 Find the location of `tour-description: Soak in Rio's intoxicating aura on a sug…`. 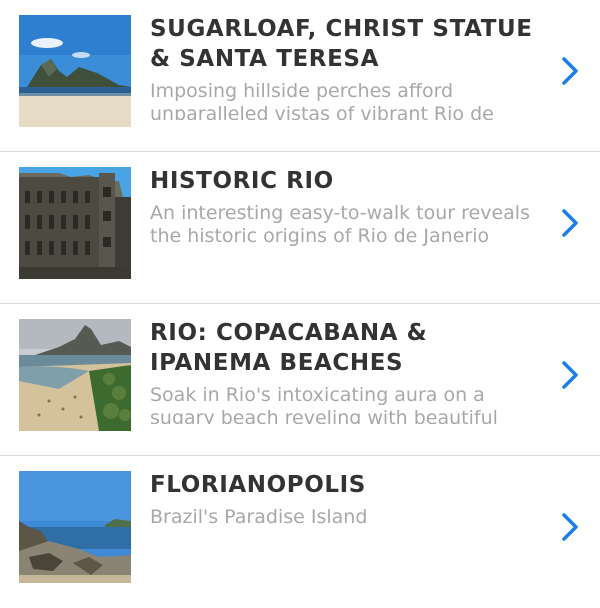

tour-description: Soak in Rio's intoxicating aura on a sug… is located at coordinates (324, 404).